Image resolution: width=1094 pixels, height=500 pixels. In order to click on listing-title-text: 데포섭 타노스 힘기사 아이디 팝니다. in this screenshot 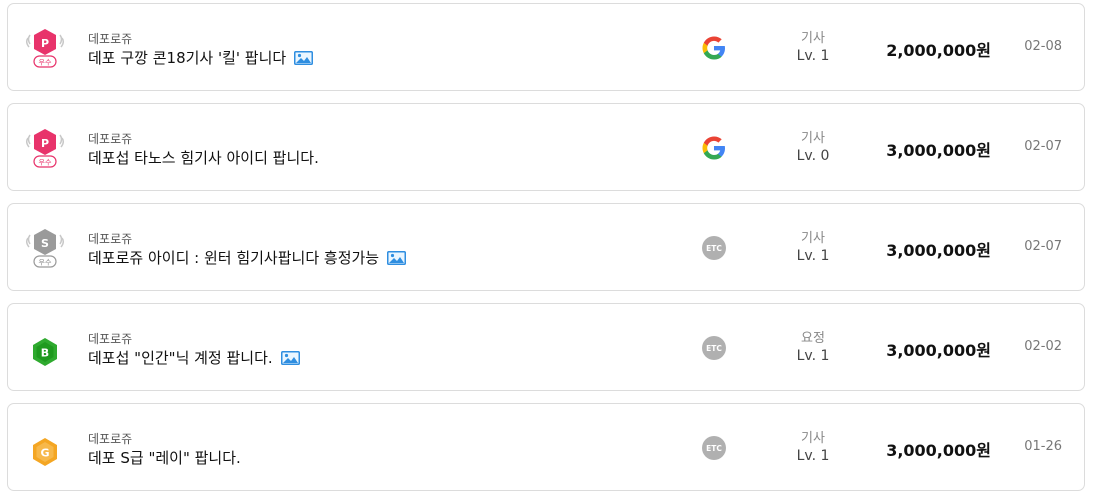, I will do `click(203, 158)`.